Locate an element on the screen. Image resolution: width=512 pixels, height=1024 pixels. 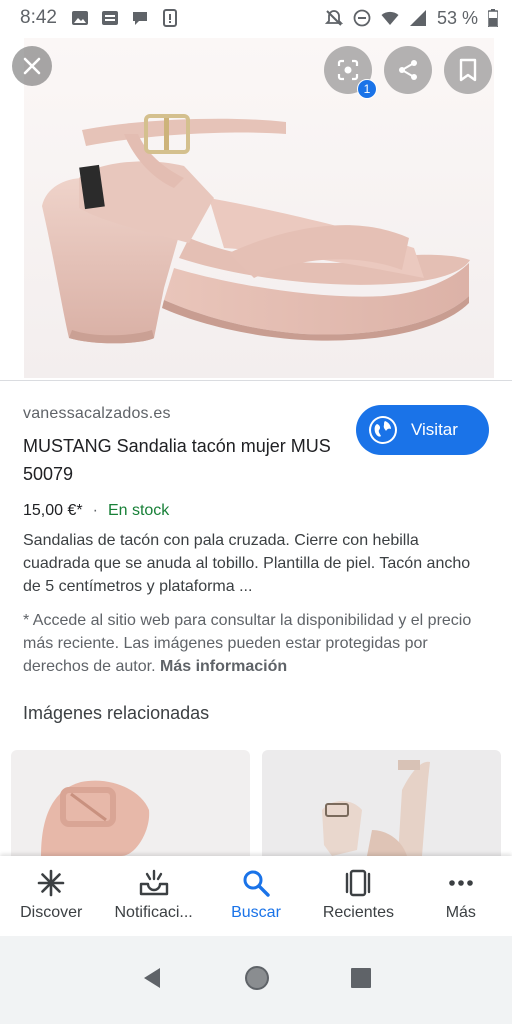
related-images-heading: Imágenes relacionadas is located at coordinates (116, 713).